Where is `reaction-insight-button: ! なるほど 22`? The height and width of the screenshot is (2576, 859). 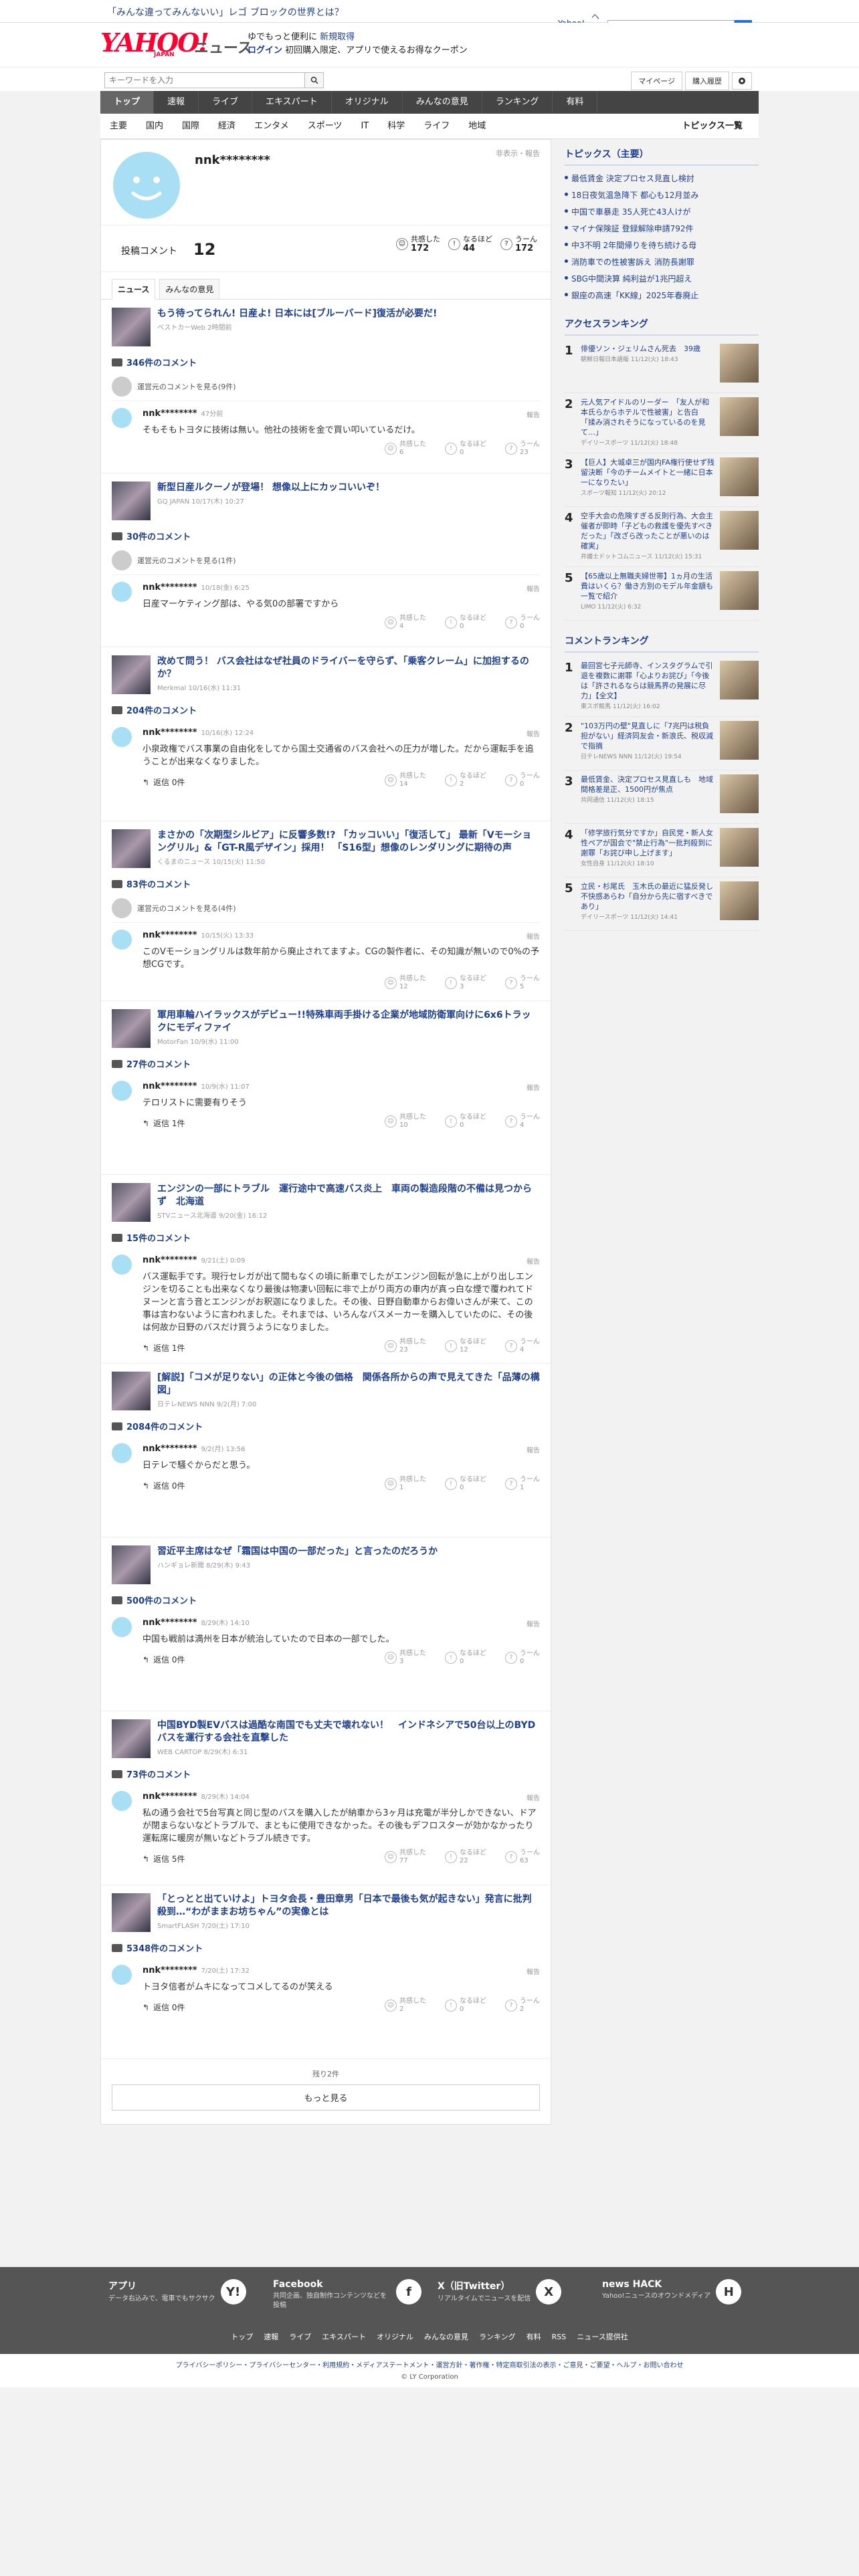 reaction-insight-button: ! なるほど 22 is located at coordinates (465, 1857).